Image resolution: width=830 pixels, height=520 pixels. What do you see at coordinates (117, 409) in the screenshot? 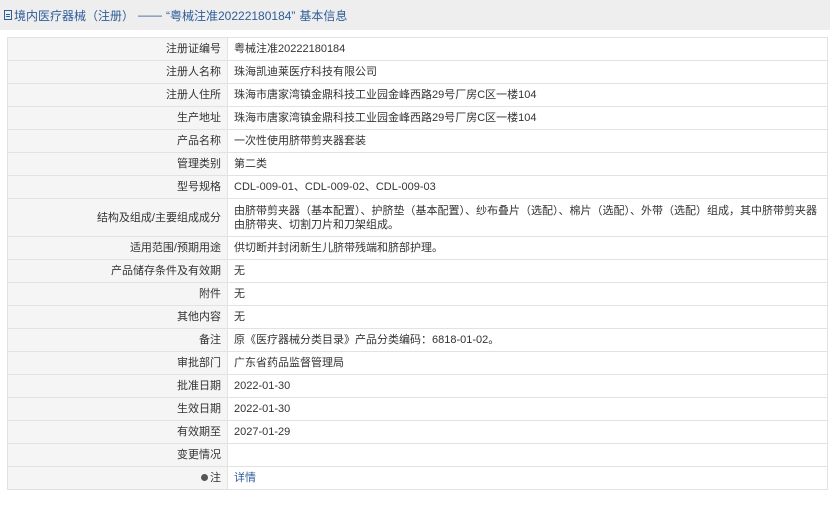
I see `row-label: 生效日期` at bounding box center [117, 409].